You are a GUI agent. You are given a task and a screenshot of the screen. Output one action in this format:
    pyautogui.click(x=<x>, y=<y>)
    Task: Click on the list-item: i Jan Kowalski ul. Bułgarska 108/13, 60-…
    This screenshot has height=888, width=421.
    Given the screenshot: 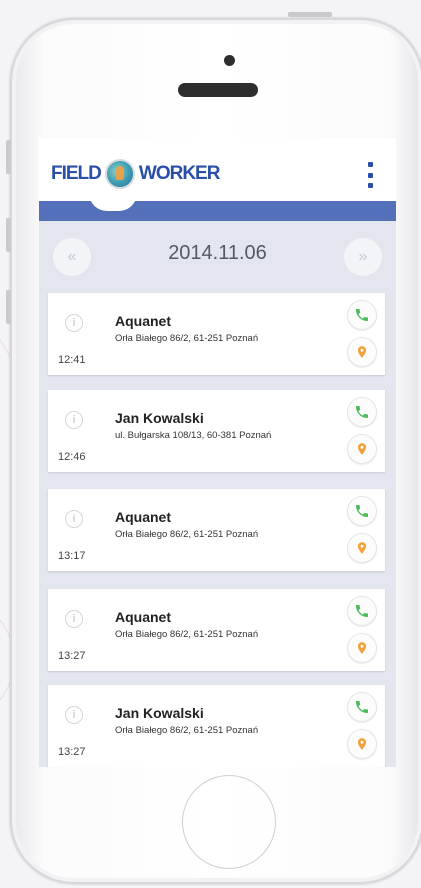 What is the action you would take?
    pyautogui.click(x=216, y=431)
    